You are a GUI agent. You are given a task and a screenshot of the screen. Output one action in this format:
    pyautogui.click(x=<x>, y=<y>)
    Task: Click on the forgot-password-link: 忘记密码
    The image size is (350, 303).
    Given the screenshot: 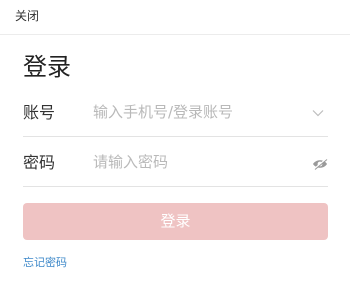 What is the action you would take?
    pyautogui.click(x=45, y=262)
    